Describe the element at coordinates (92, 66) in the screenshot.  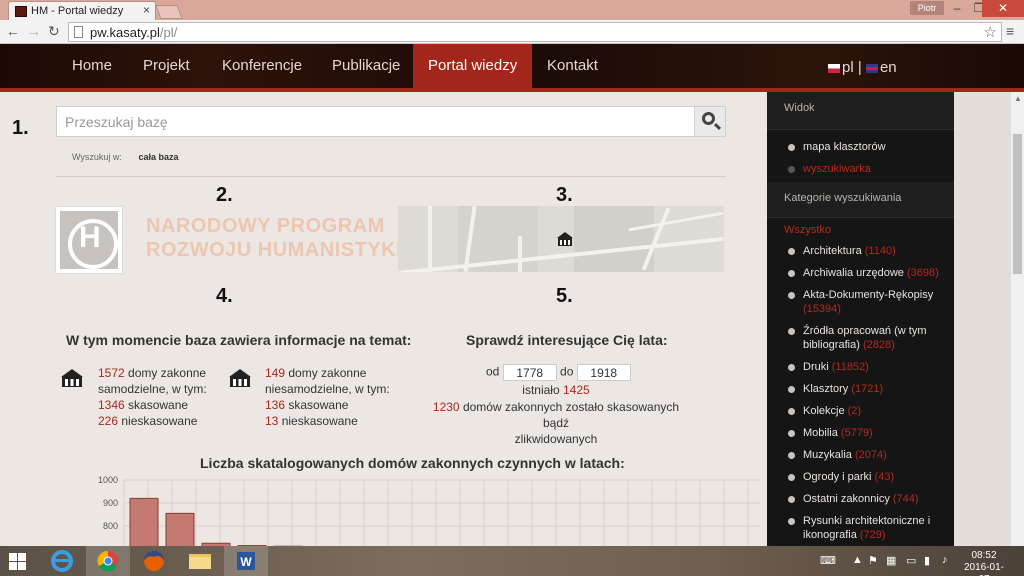
I see `nav-home: Home` at that location.